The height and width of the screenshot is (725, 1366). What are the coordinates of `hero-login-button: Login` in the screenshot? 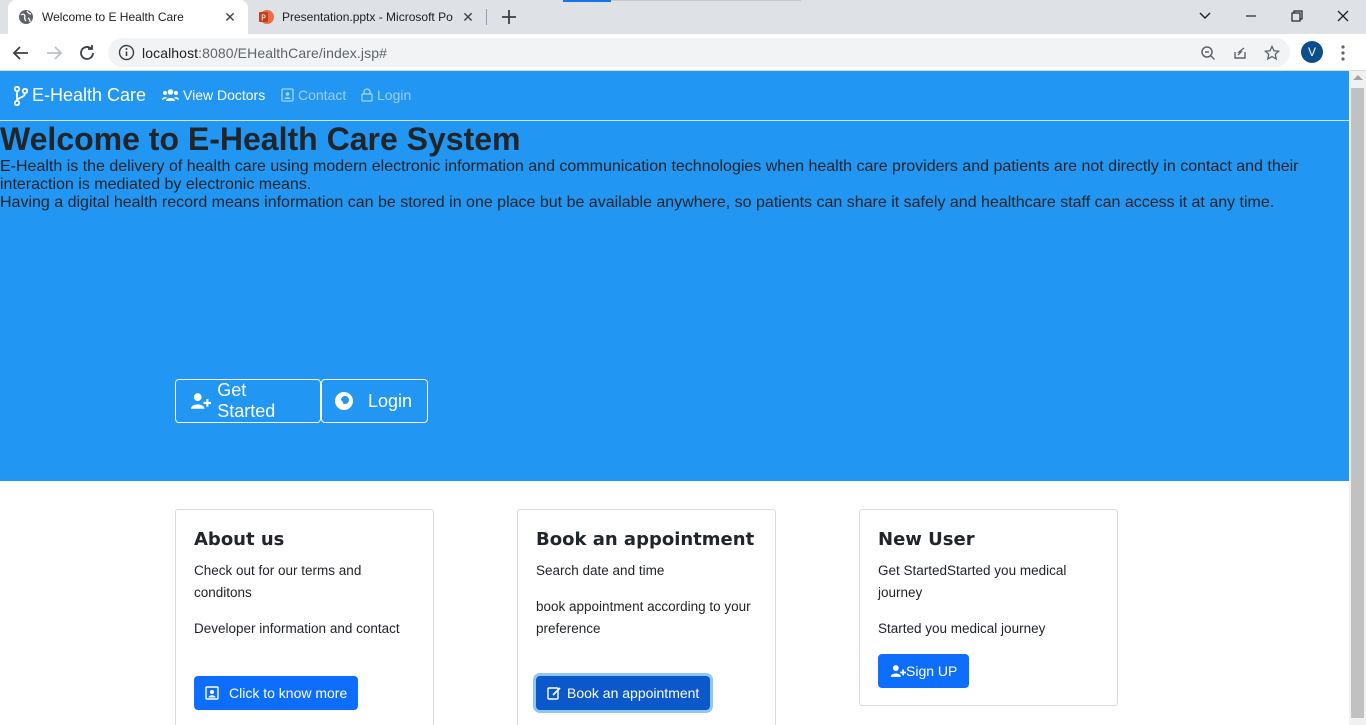 It's located at (374, 401).